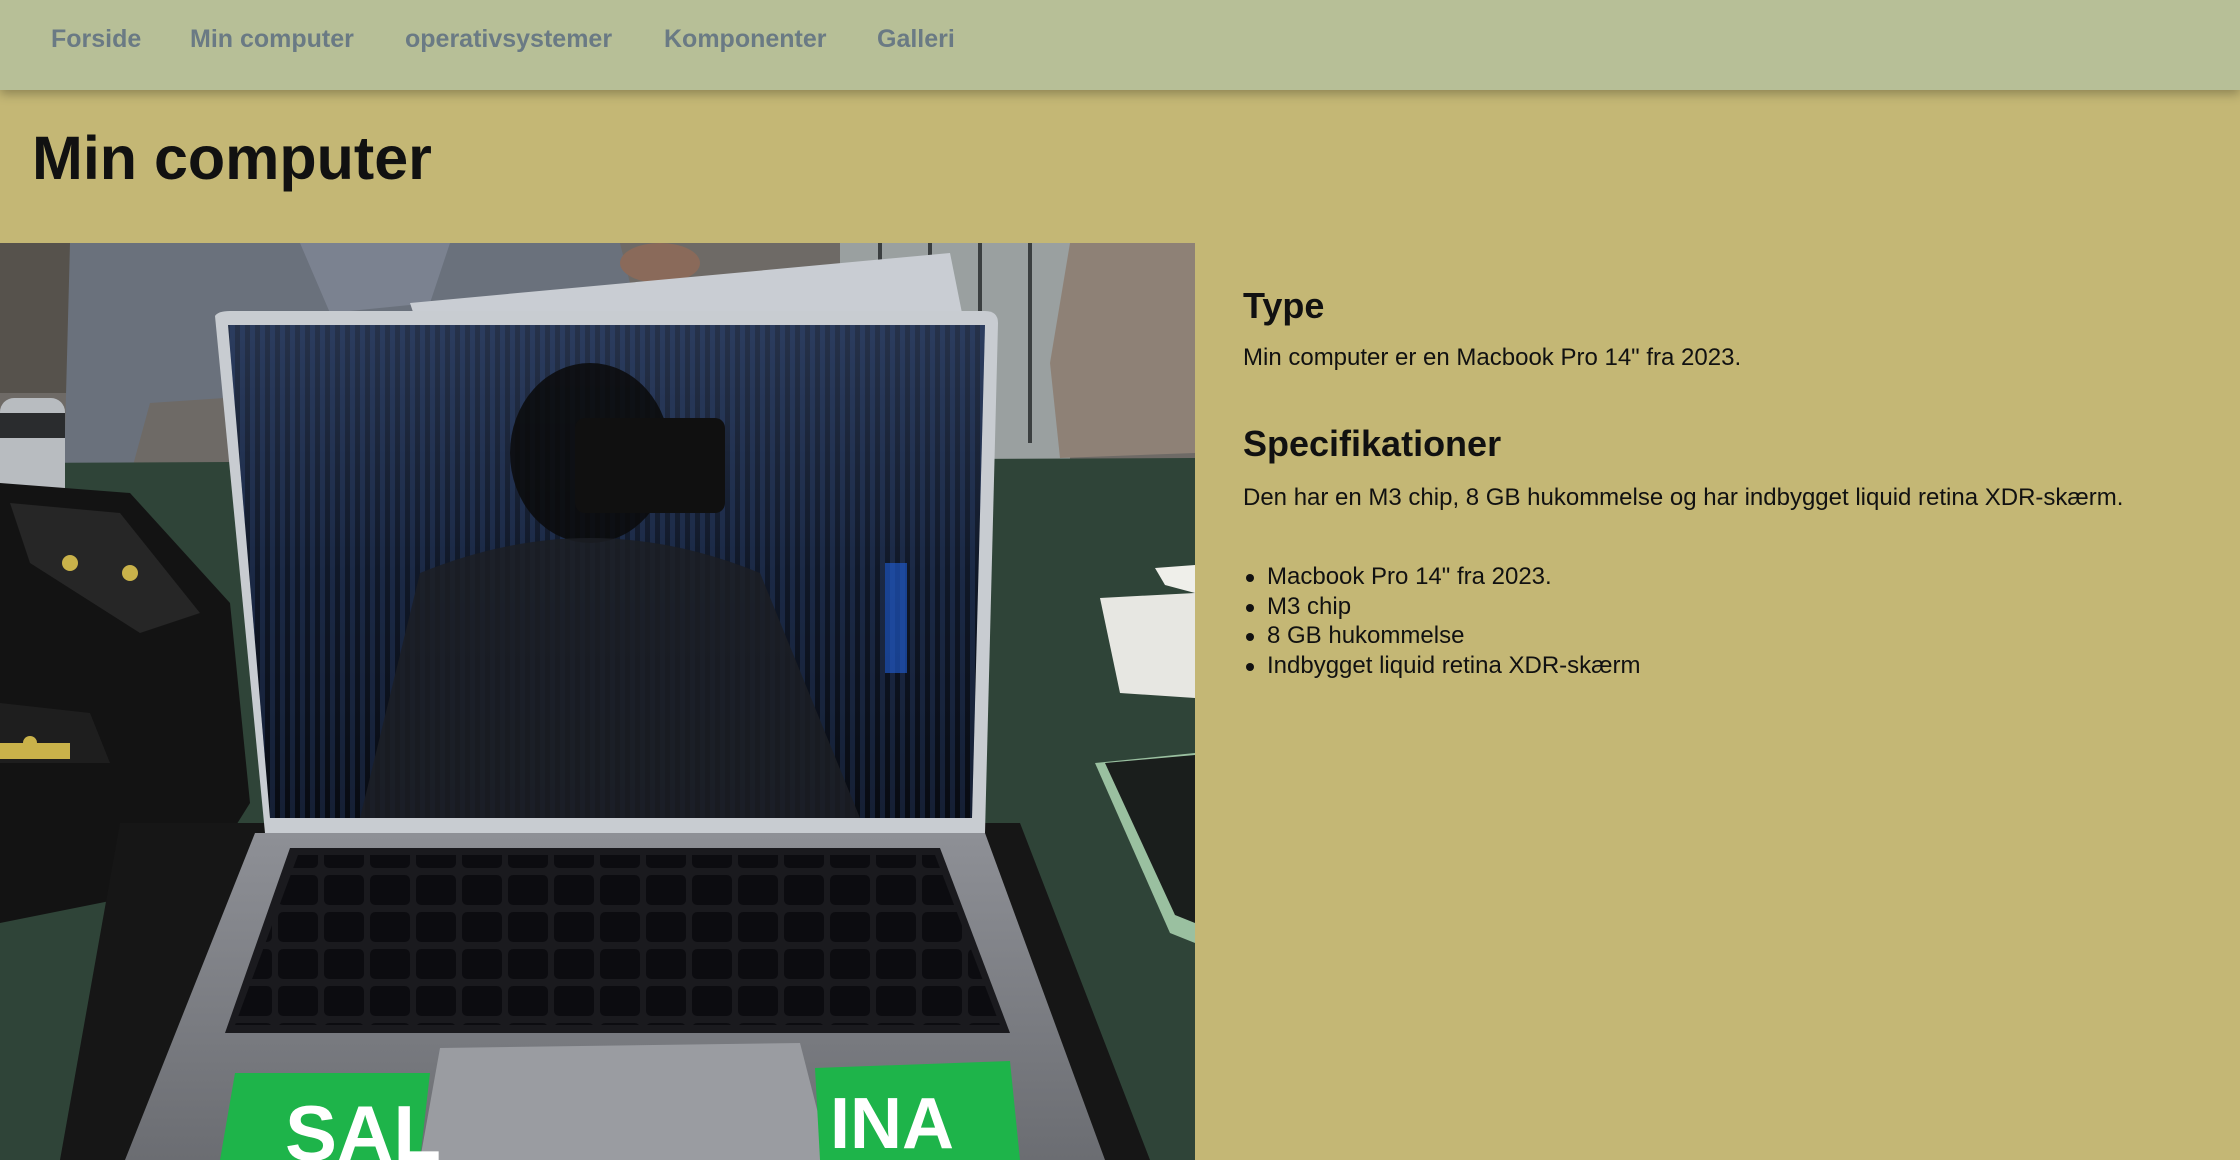 This screenshot has width=2240, height=1160. Describe the element at coordinates (272, 39) in the screenshot. I see `nav-link-min-computer: Min computer` at that location.